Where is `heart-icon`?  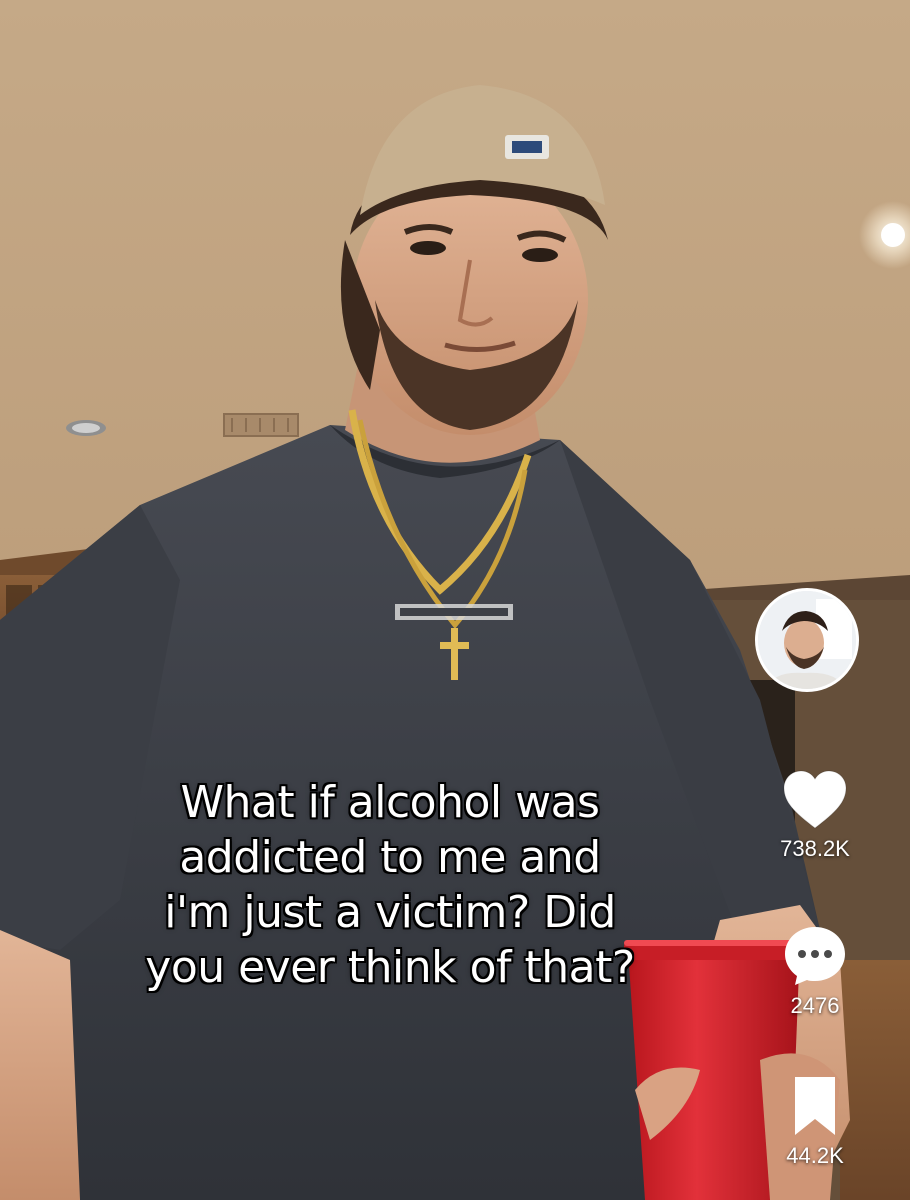
heart-icon is located at coordinates (815, 799).